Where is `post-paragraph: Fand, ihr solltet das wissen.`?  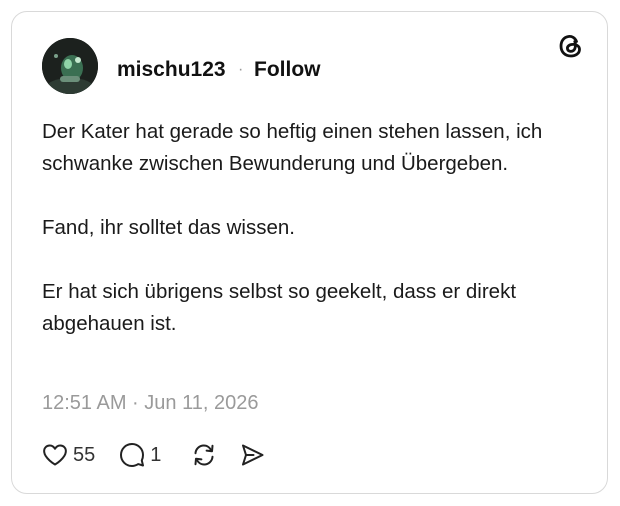 post-paragraph: Fand, ihr solltet das wissen. is located at coordinates (168, 227).